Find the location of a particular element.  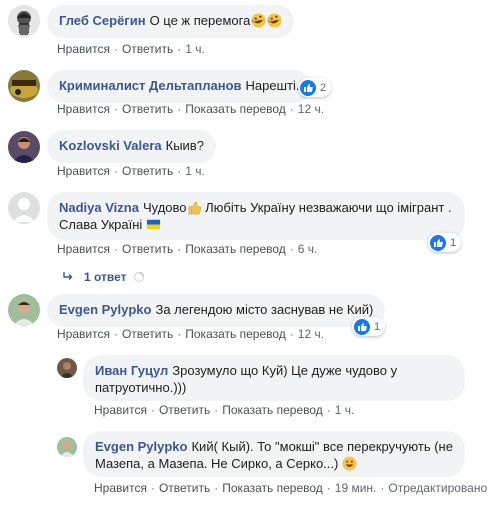

reaction-number: 2 is located at coordinates (323, 87).